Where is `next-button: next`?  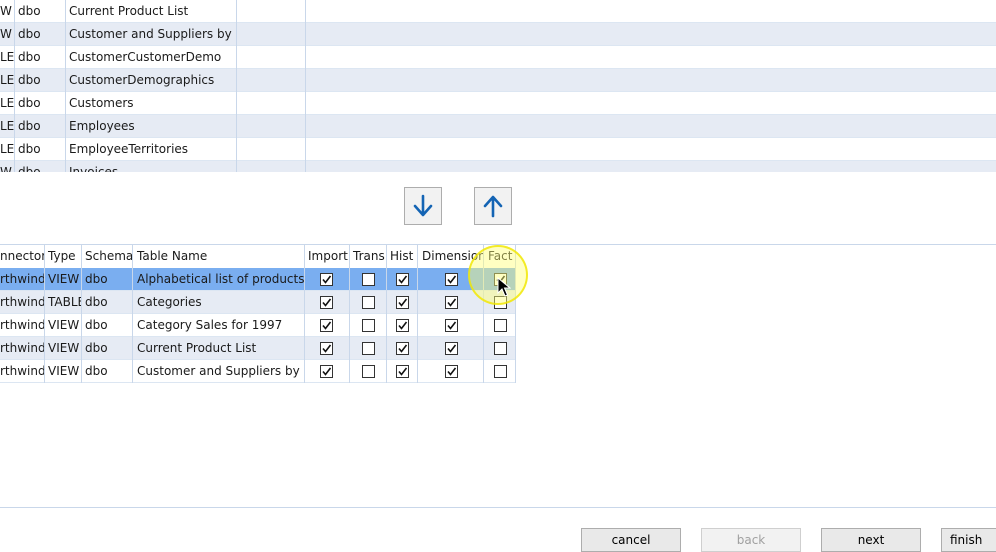
next-button: next is located at coordinates (871, 540).